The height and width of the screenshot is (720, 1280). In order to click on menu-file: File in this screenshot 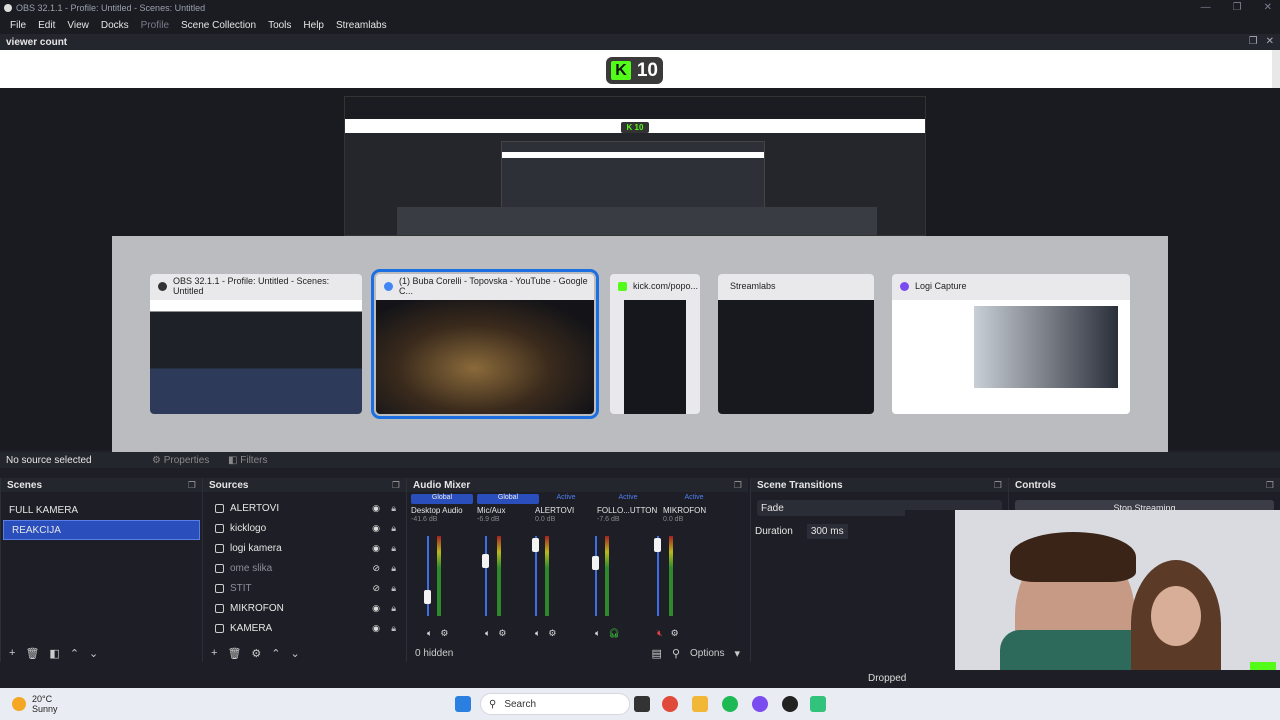, I will do `click(18, 25)`.